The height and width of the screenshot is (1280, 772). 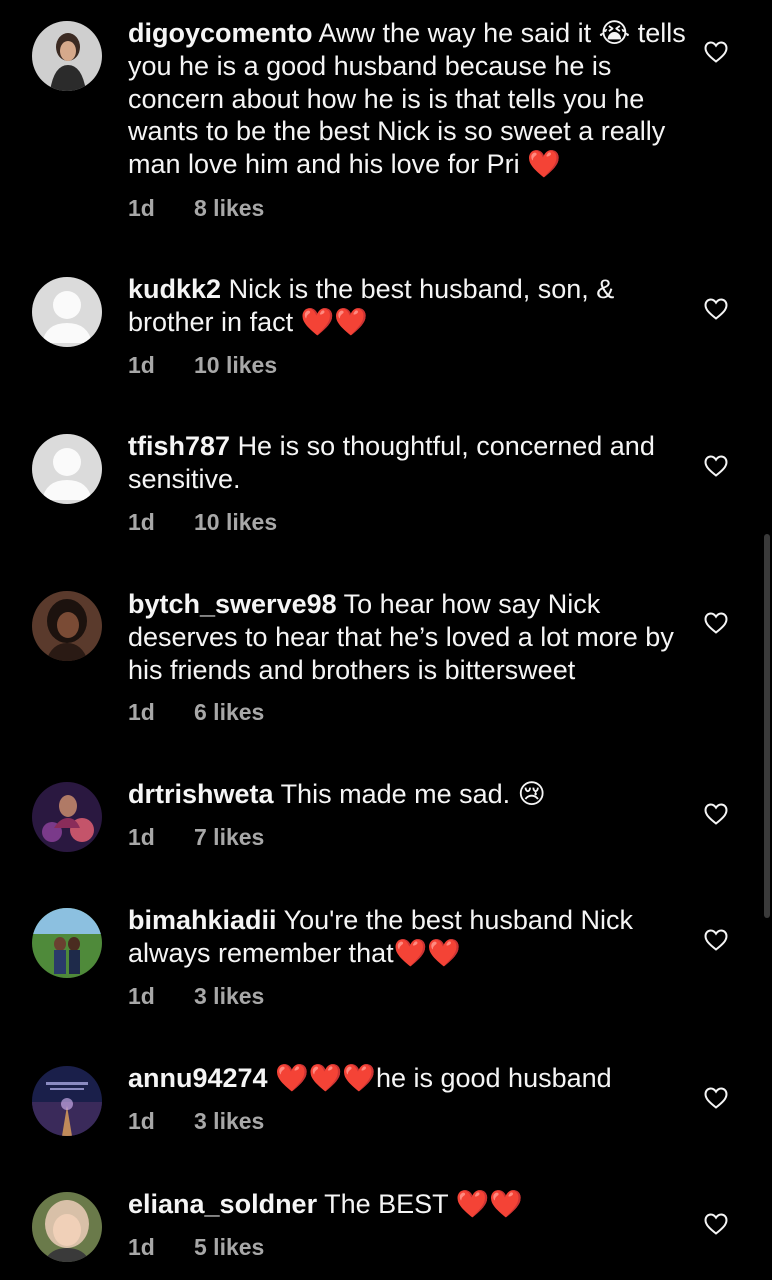 What do you see at coordinates (229, 208) in the screenshot?
I see `likes-count: 8 likes` at bounding box center [229, 208].